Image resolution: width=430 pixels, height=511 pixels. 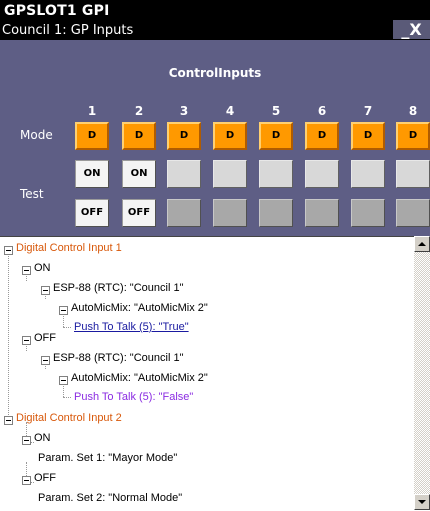 What do you see at coordinates (69, 248) in the screenshot?
I see `tree-node-digital-control-input-1: Digital Control Input 1` at bounding box center [69, 248].